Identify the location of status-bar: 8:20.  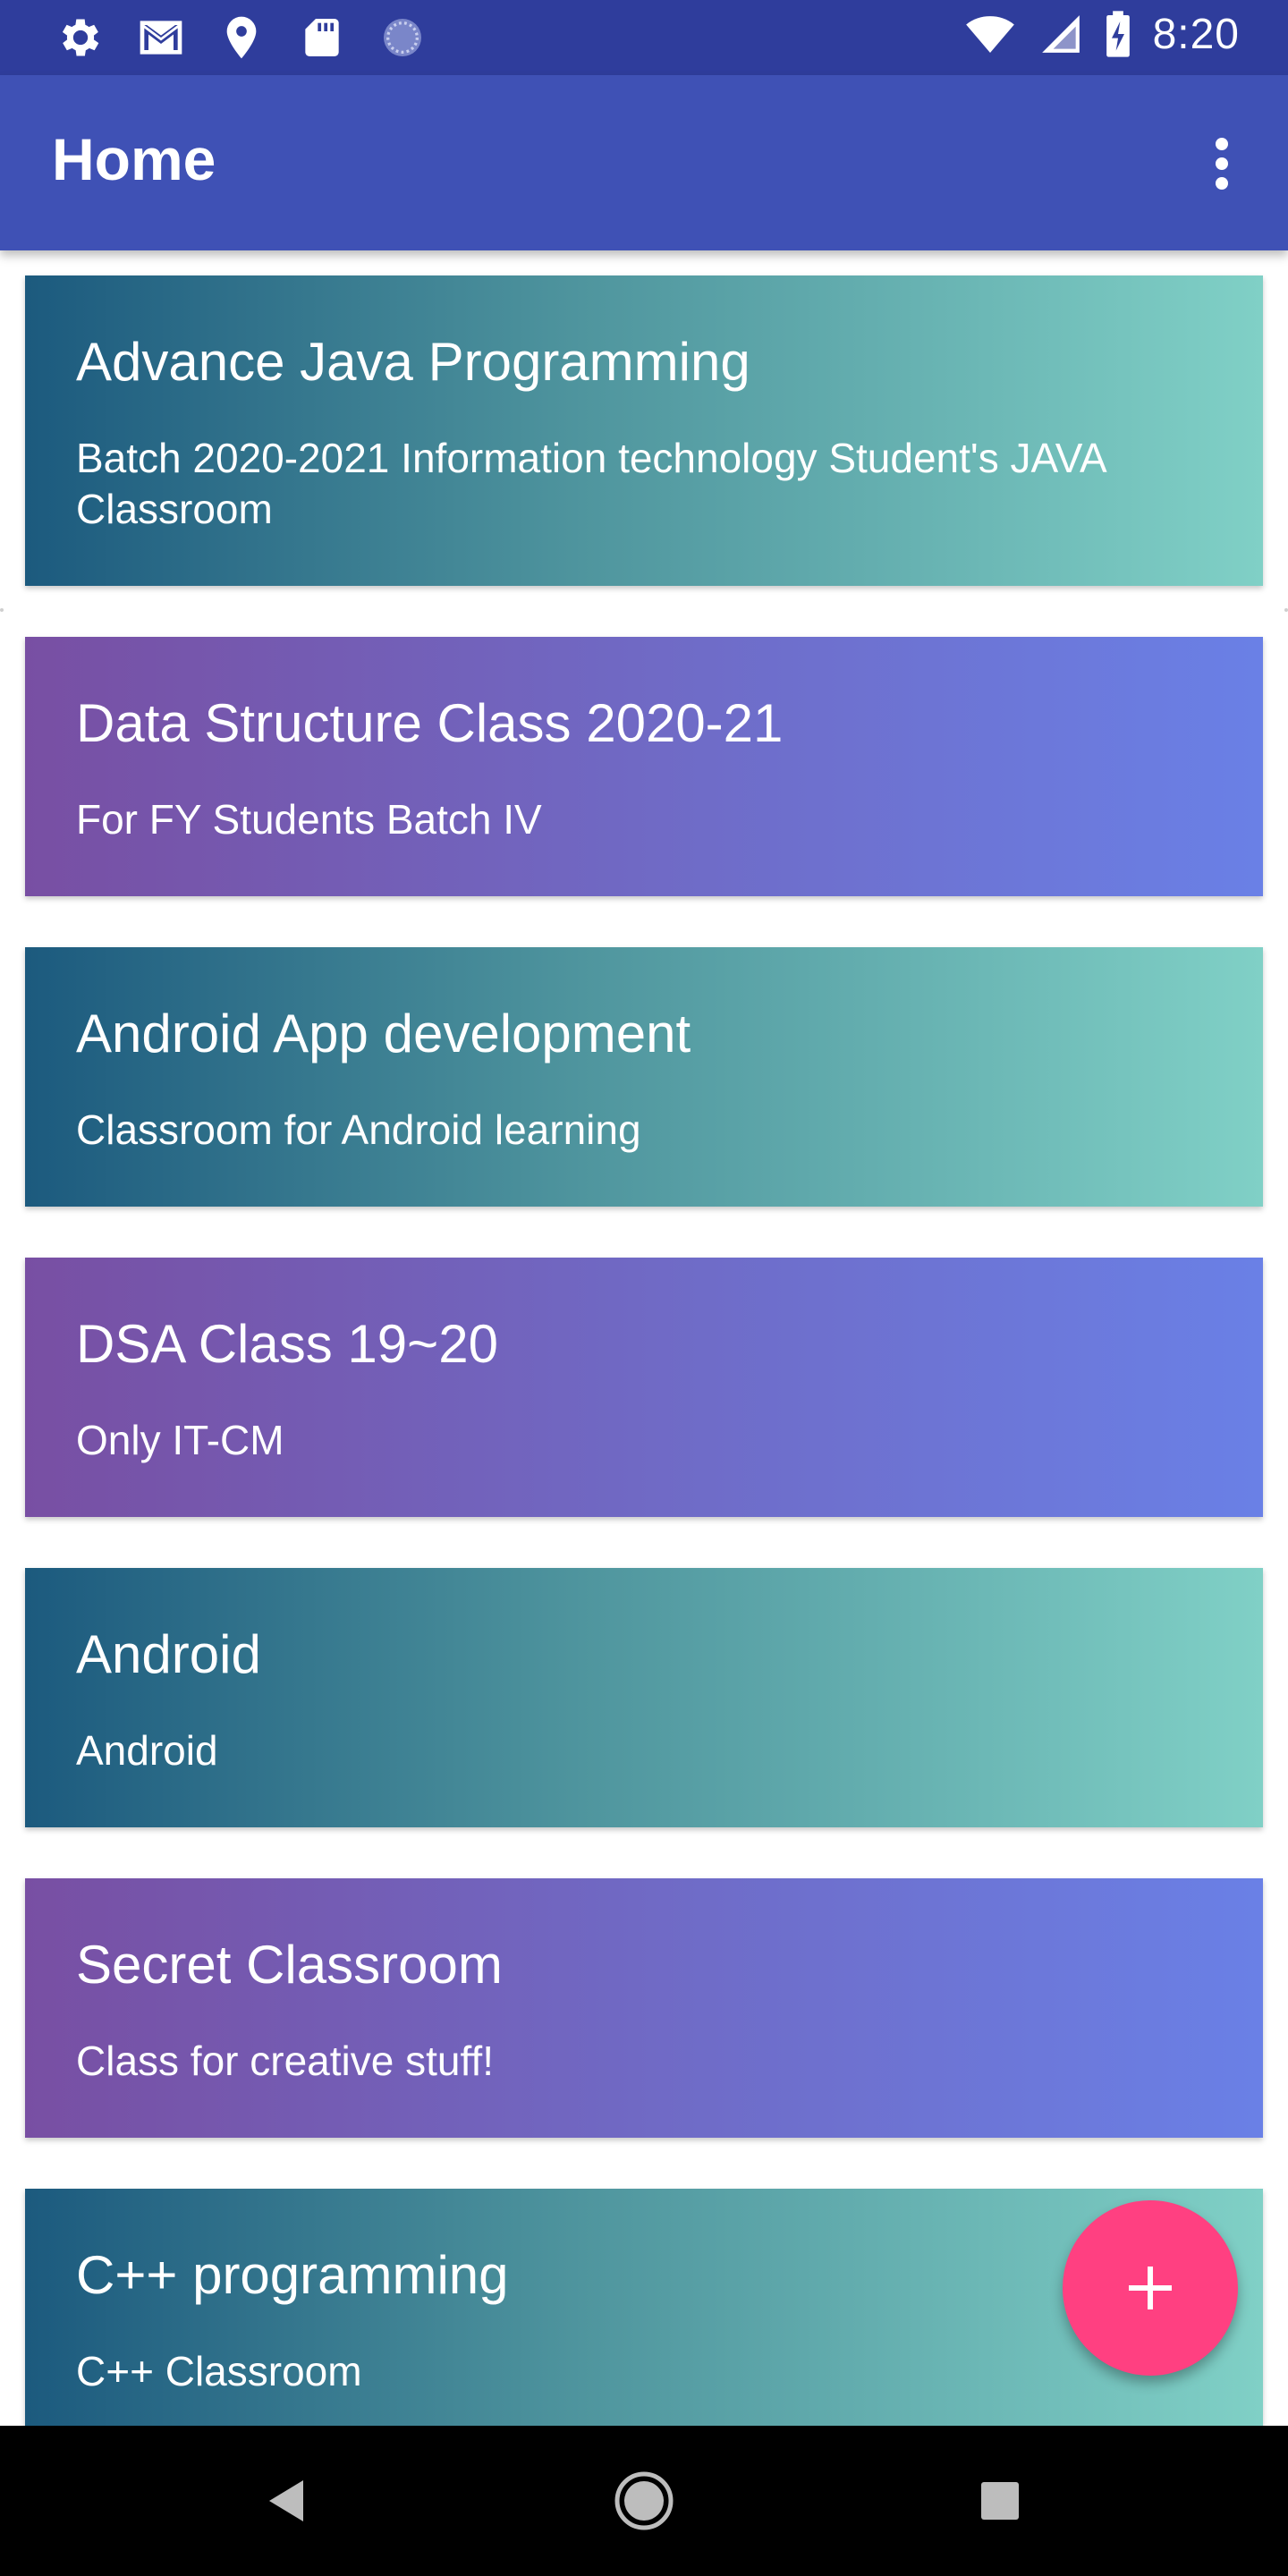
(644, 37).